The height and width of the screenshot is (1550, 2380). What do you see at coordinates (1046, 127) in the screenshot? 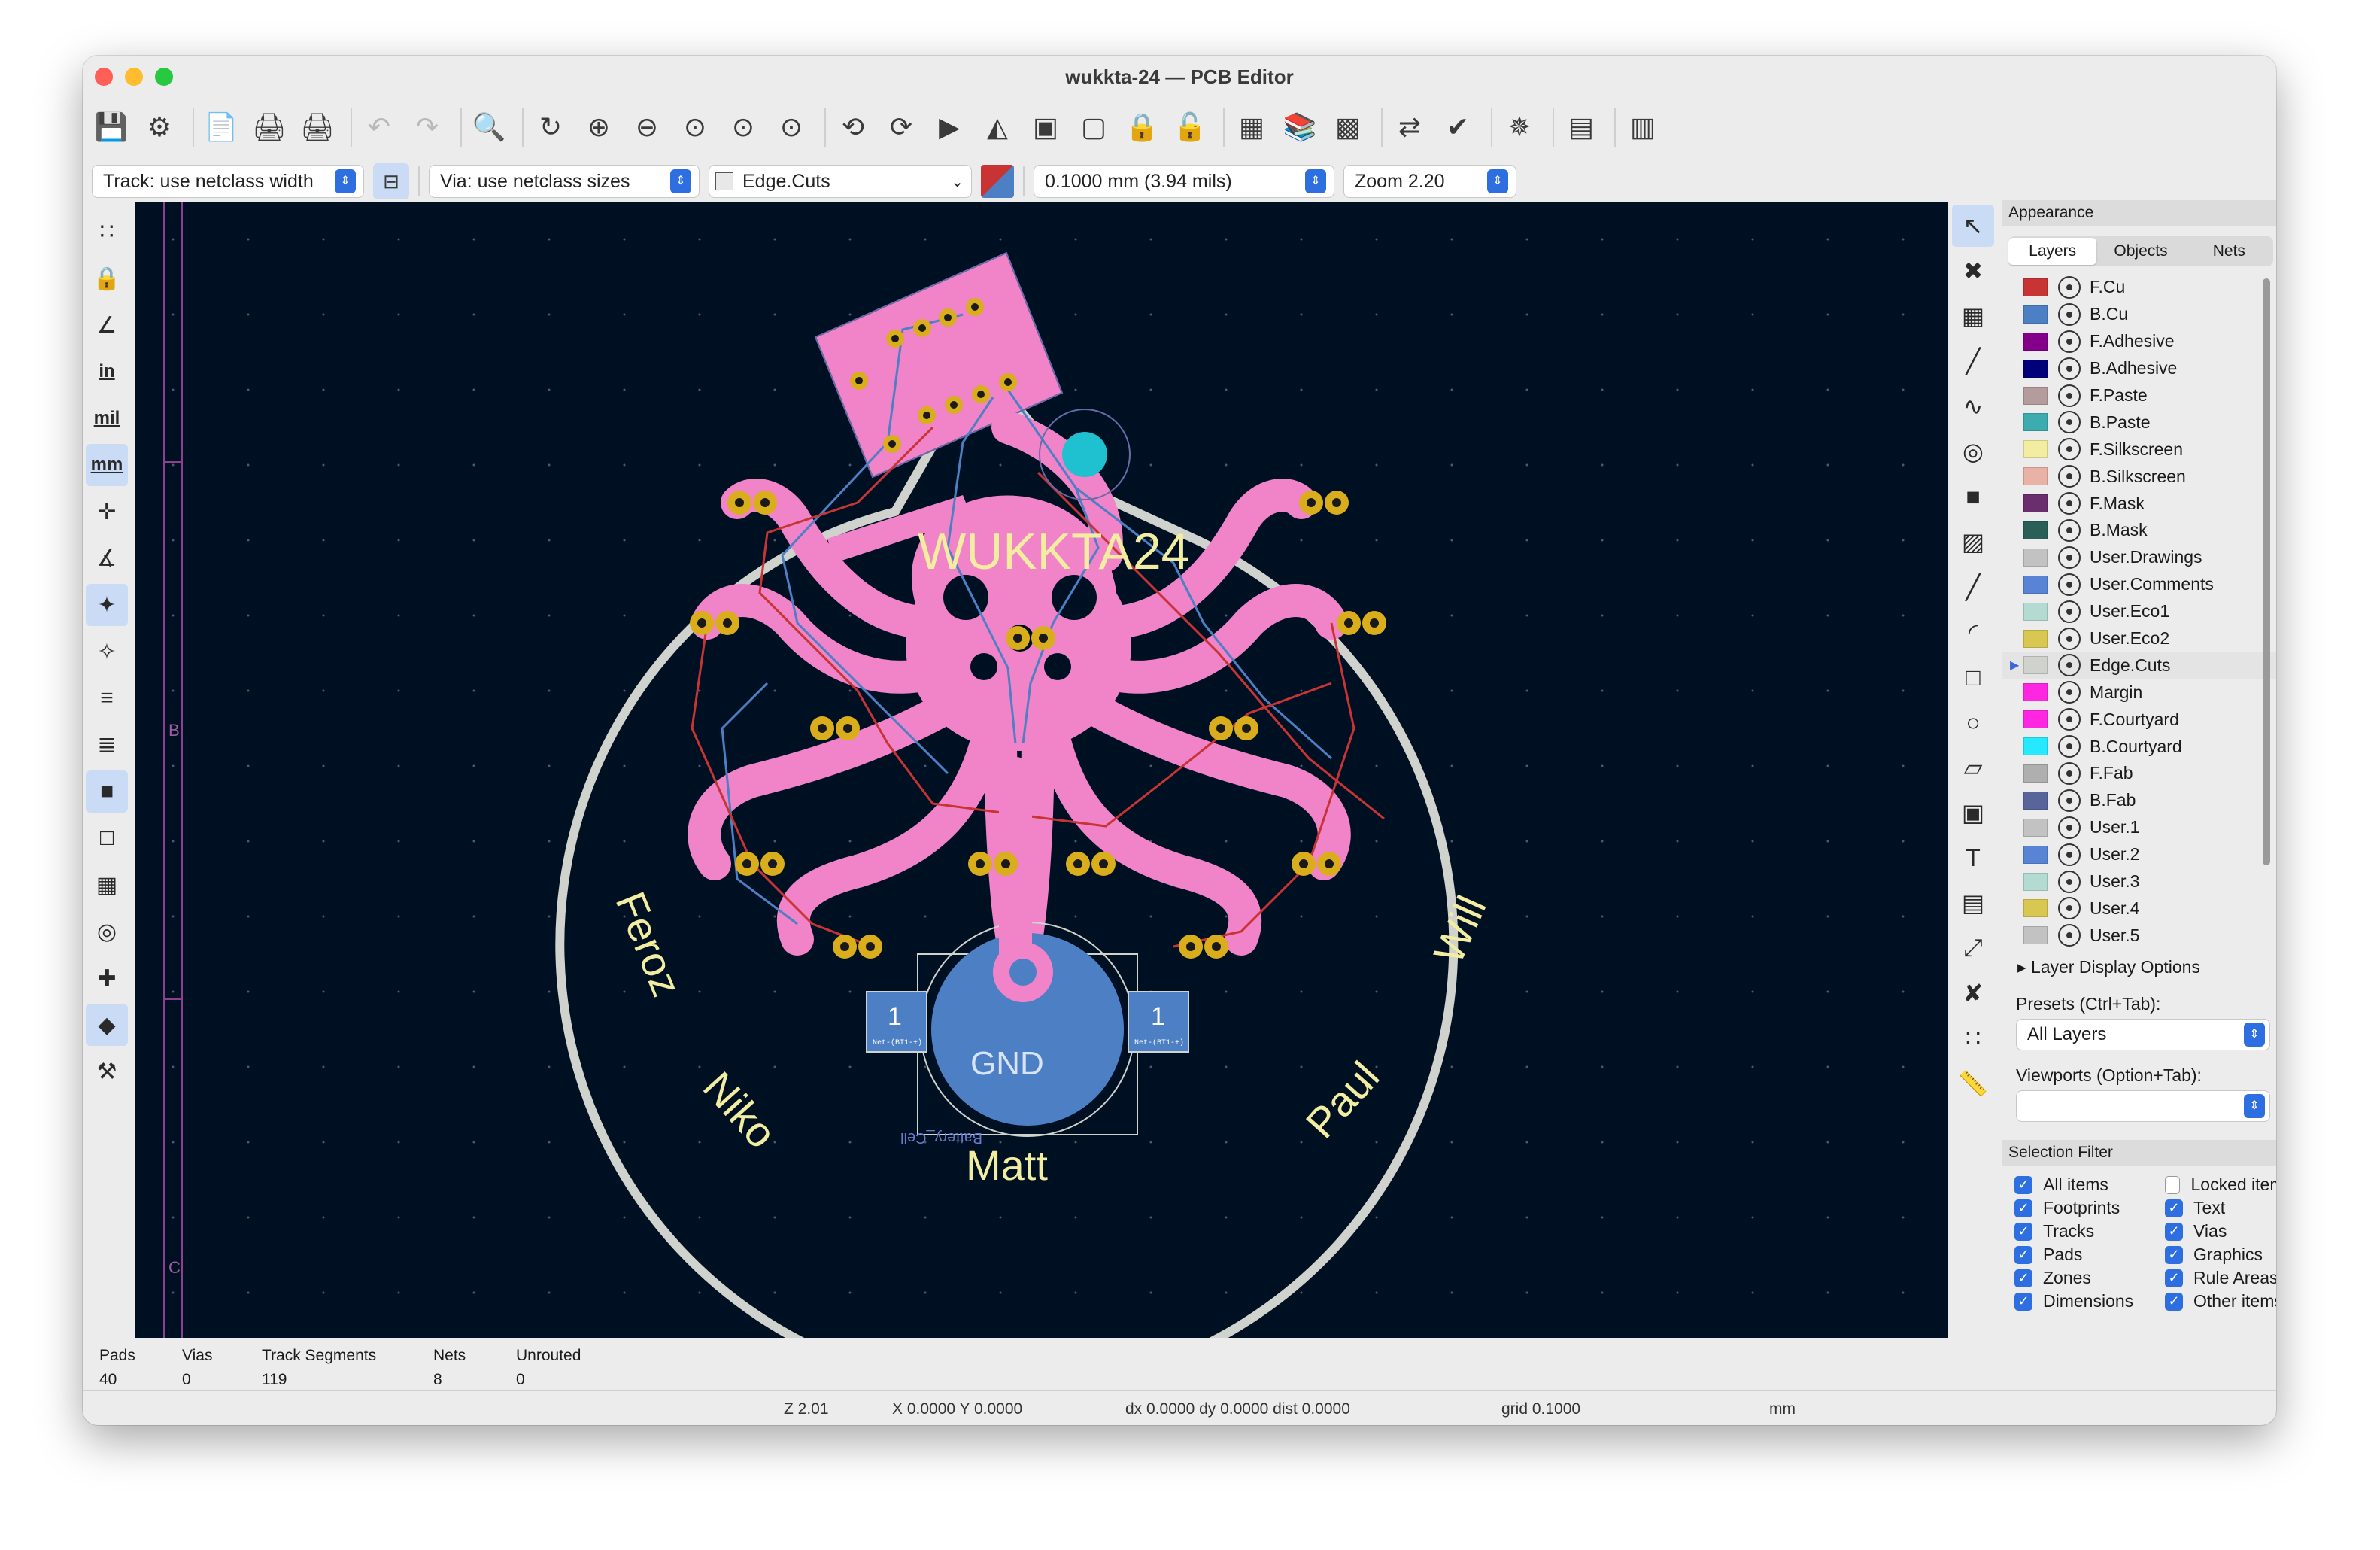
I see `group-icon: ▣` at bounding box center [1046, 127].